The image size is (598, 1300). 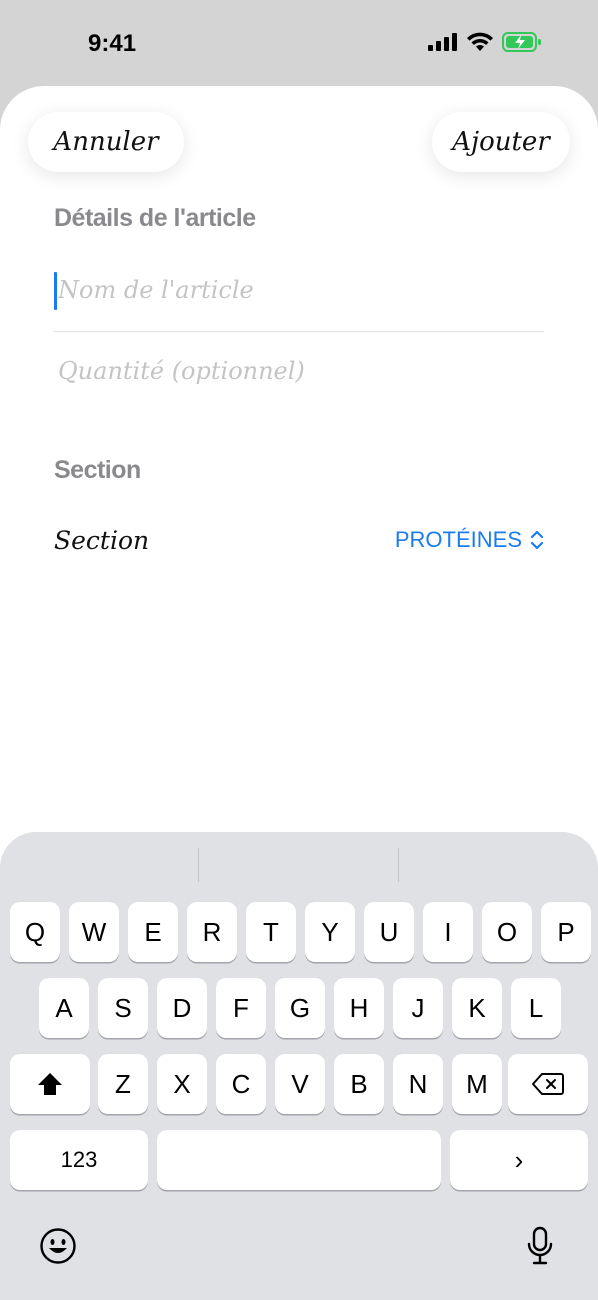 I want to click on delete-icon, so click(x=548, y=1084).